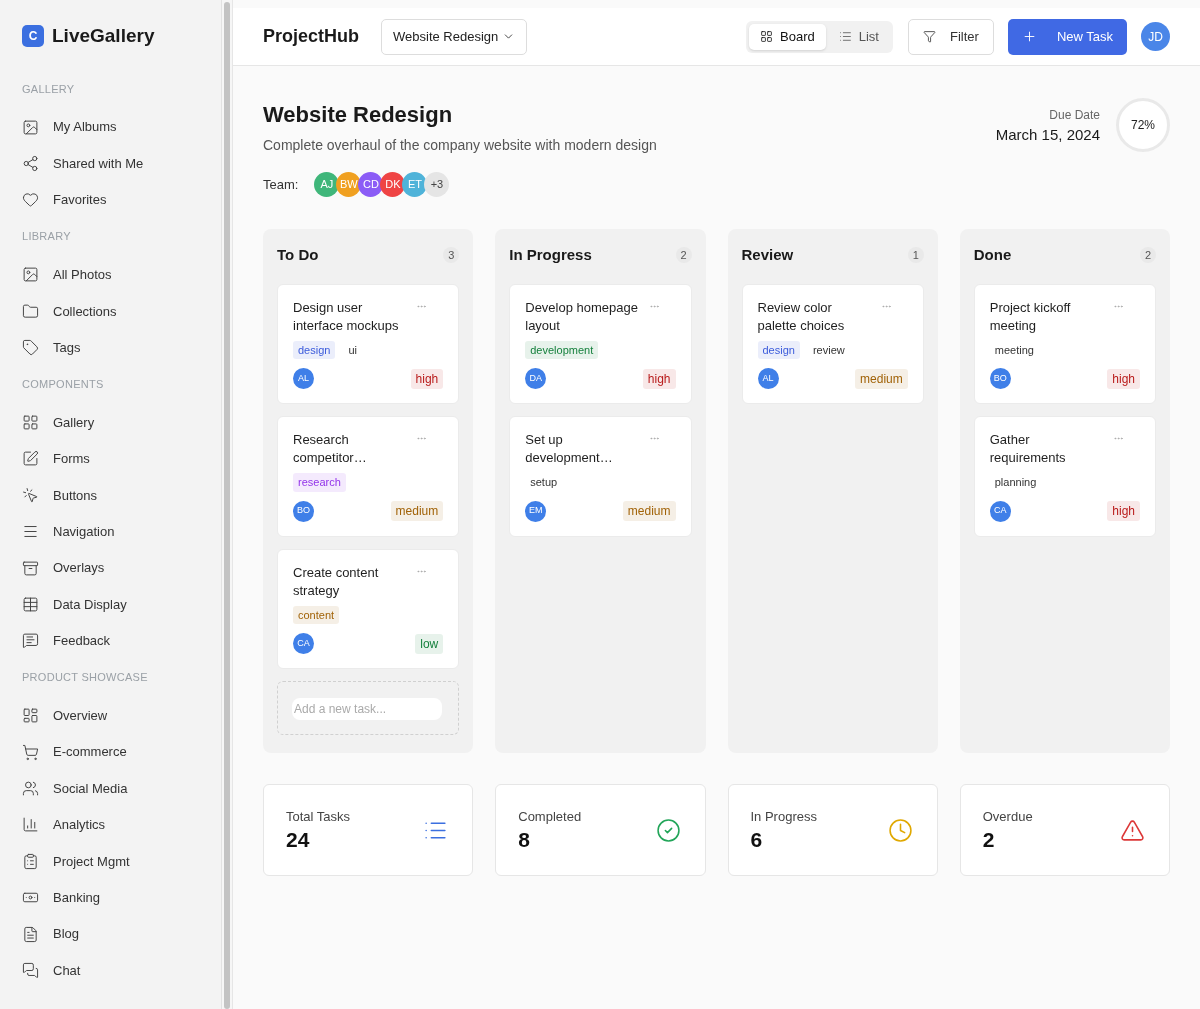  I want to click on sidebar-item: Favorites, so click(110, 200).